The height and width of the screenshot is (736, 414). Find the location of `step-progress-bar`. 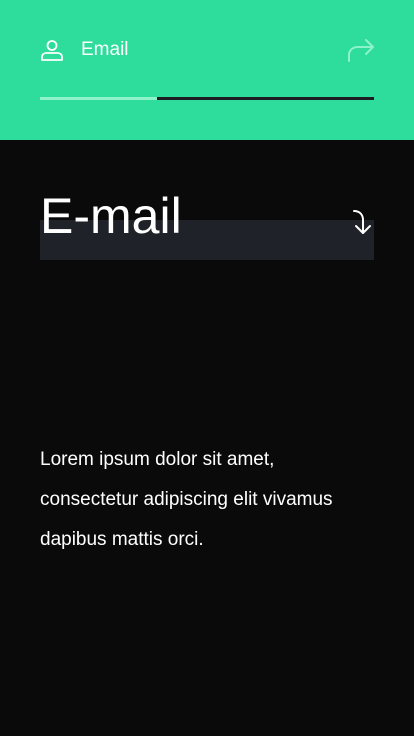

step-progress-bar is located at coordinates (207, 98).